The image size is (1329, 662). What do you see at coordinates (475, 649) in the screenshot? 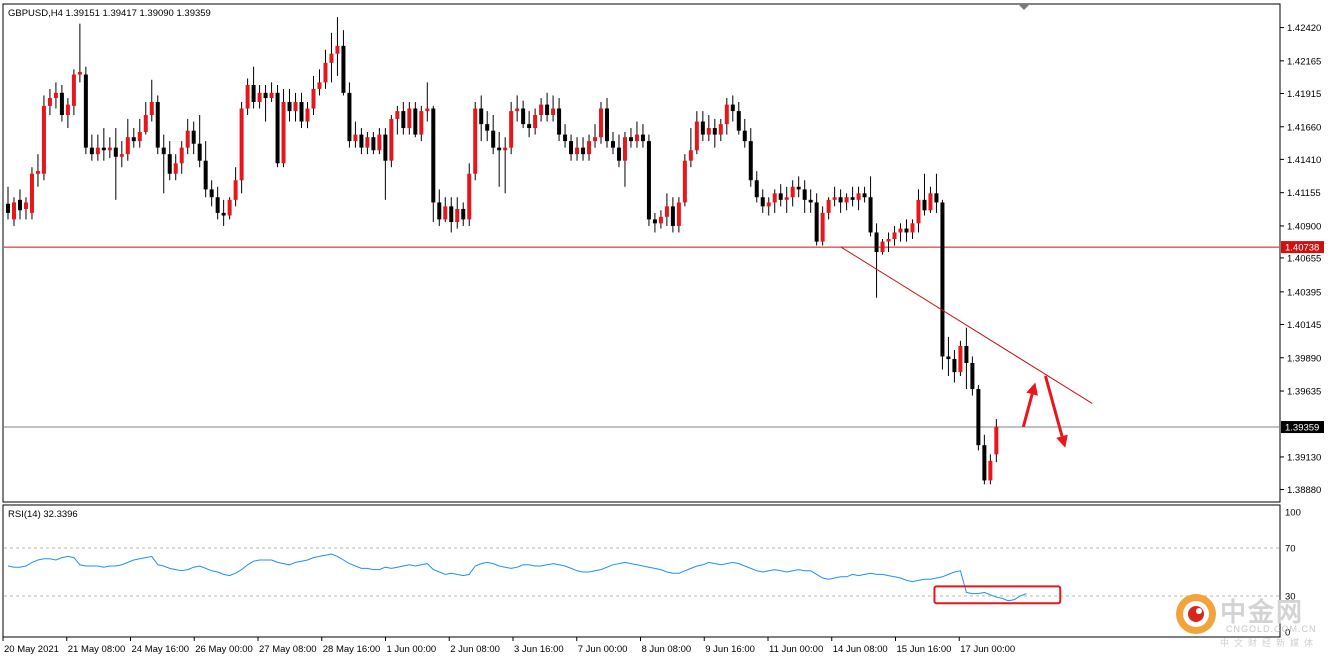
I see `x-tick-label-7: 2 Jun 08:00` at bounding box center [475, 649].